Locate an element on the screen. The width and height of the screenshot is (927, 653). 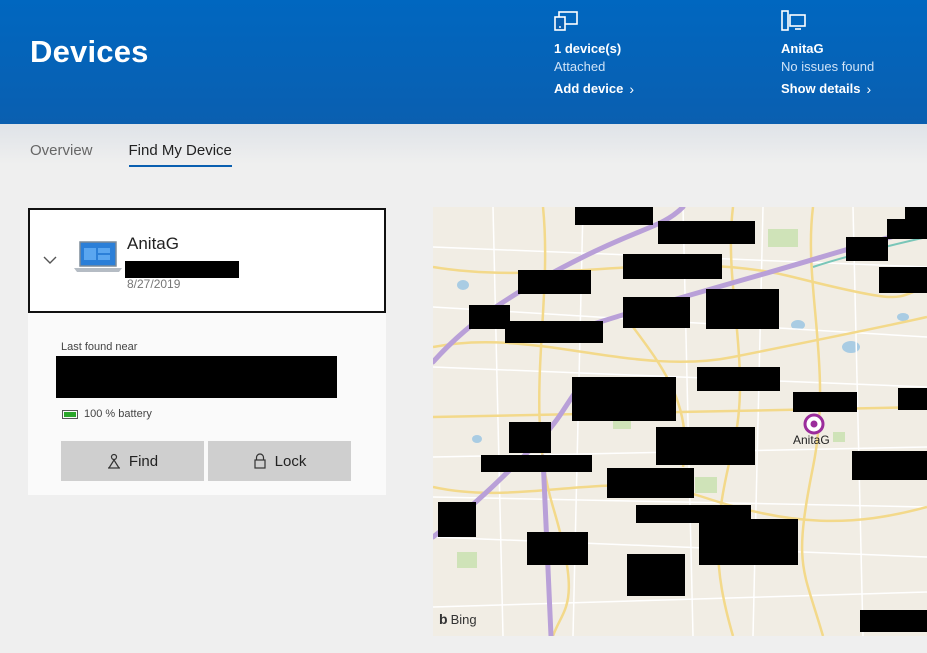
tab-find-my-device: Find My Device is located at coordinates (180, 154).